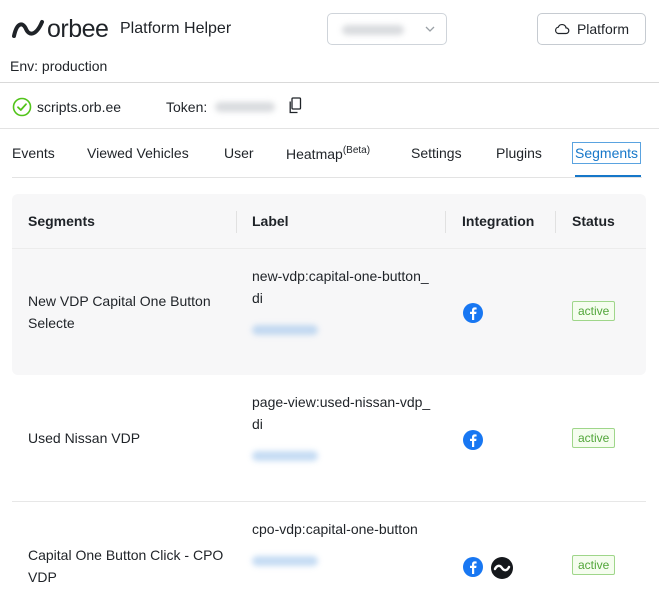 The height and width of the screenshot is (598, 659). What do you see at coordinates (314, 154) in the screenshot?
I see `tab-label: Heatmap` at bounding box center [314, 154].